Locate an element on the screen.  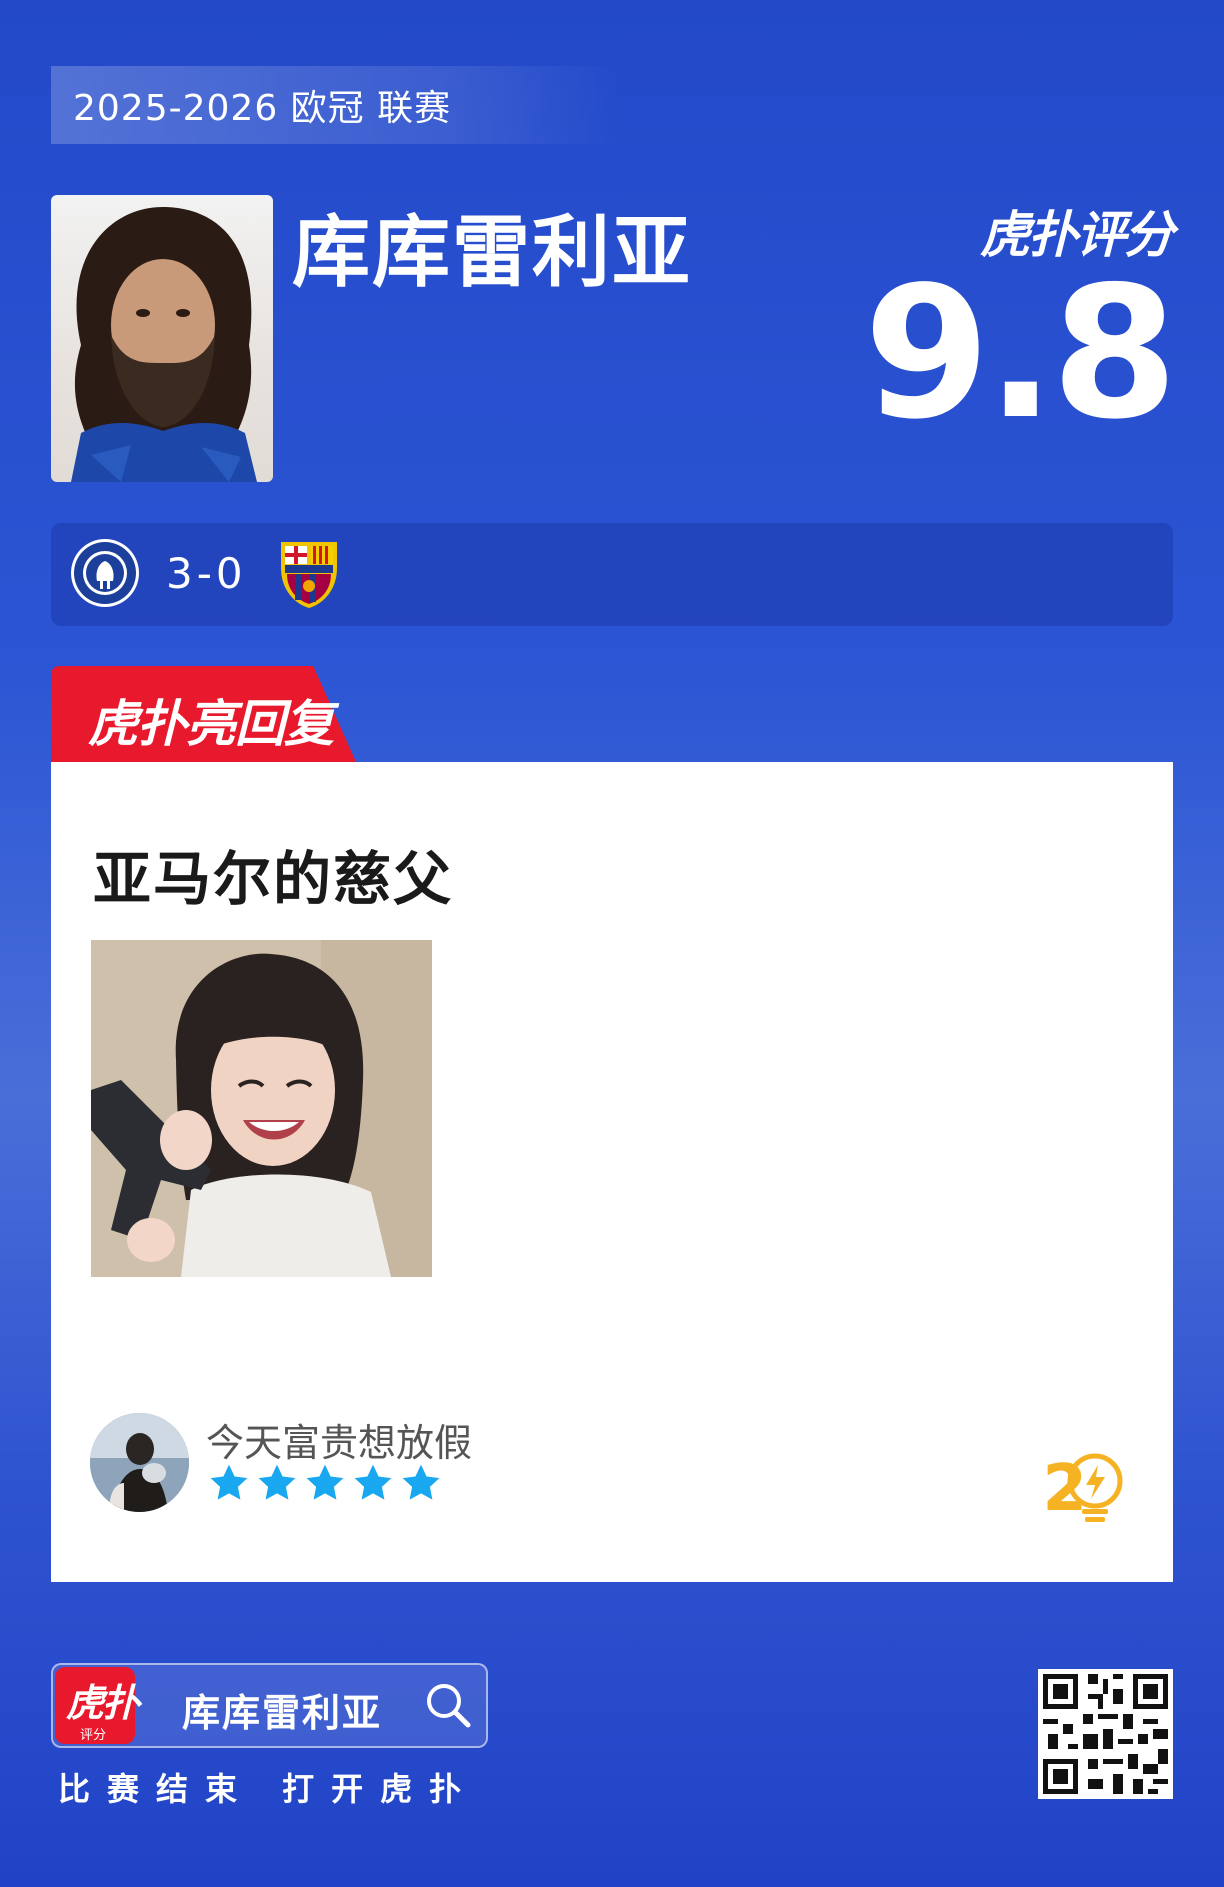
reply-text: 亚马尔的慈父 is located at coordinates (273, 879).